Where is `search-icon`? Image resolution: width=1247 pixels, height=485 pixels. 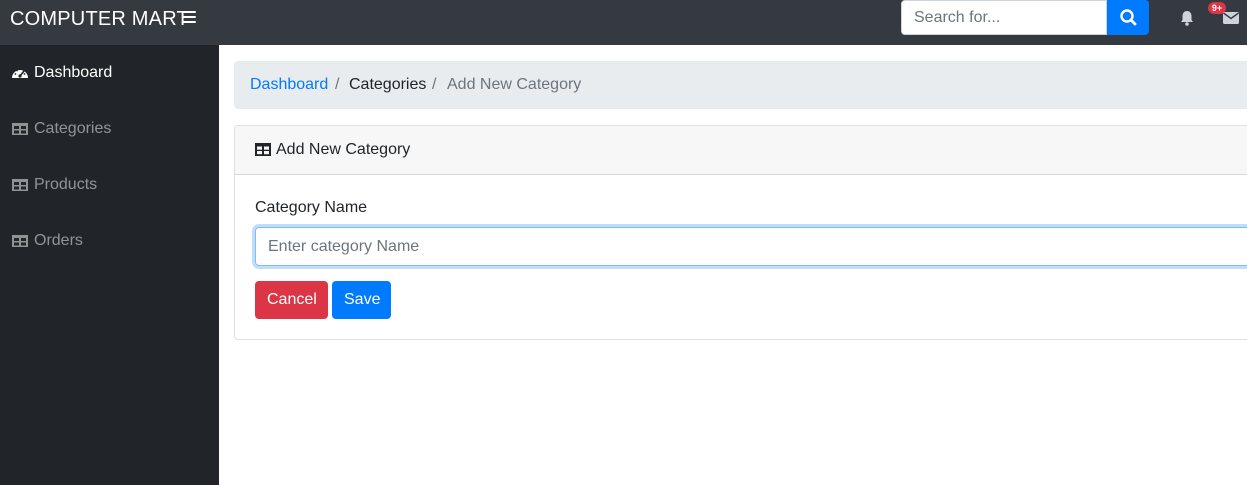 search-icon is located at coordinates (1128, 17).